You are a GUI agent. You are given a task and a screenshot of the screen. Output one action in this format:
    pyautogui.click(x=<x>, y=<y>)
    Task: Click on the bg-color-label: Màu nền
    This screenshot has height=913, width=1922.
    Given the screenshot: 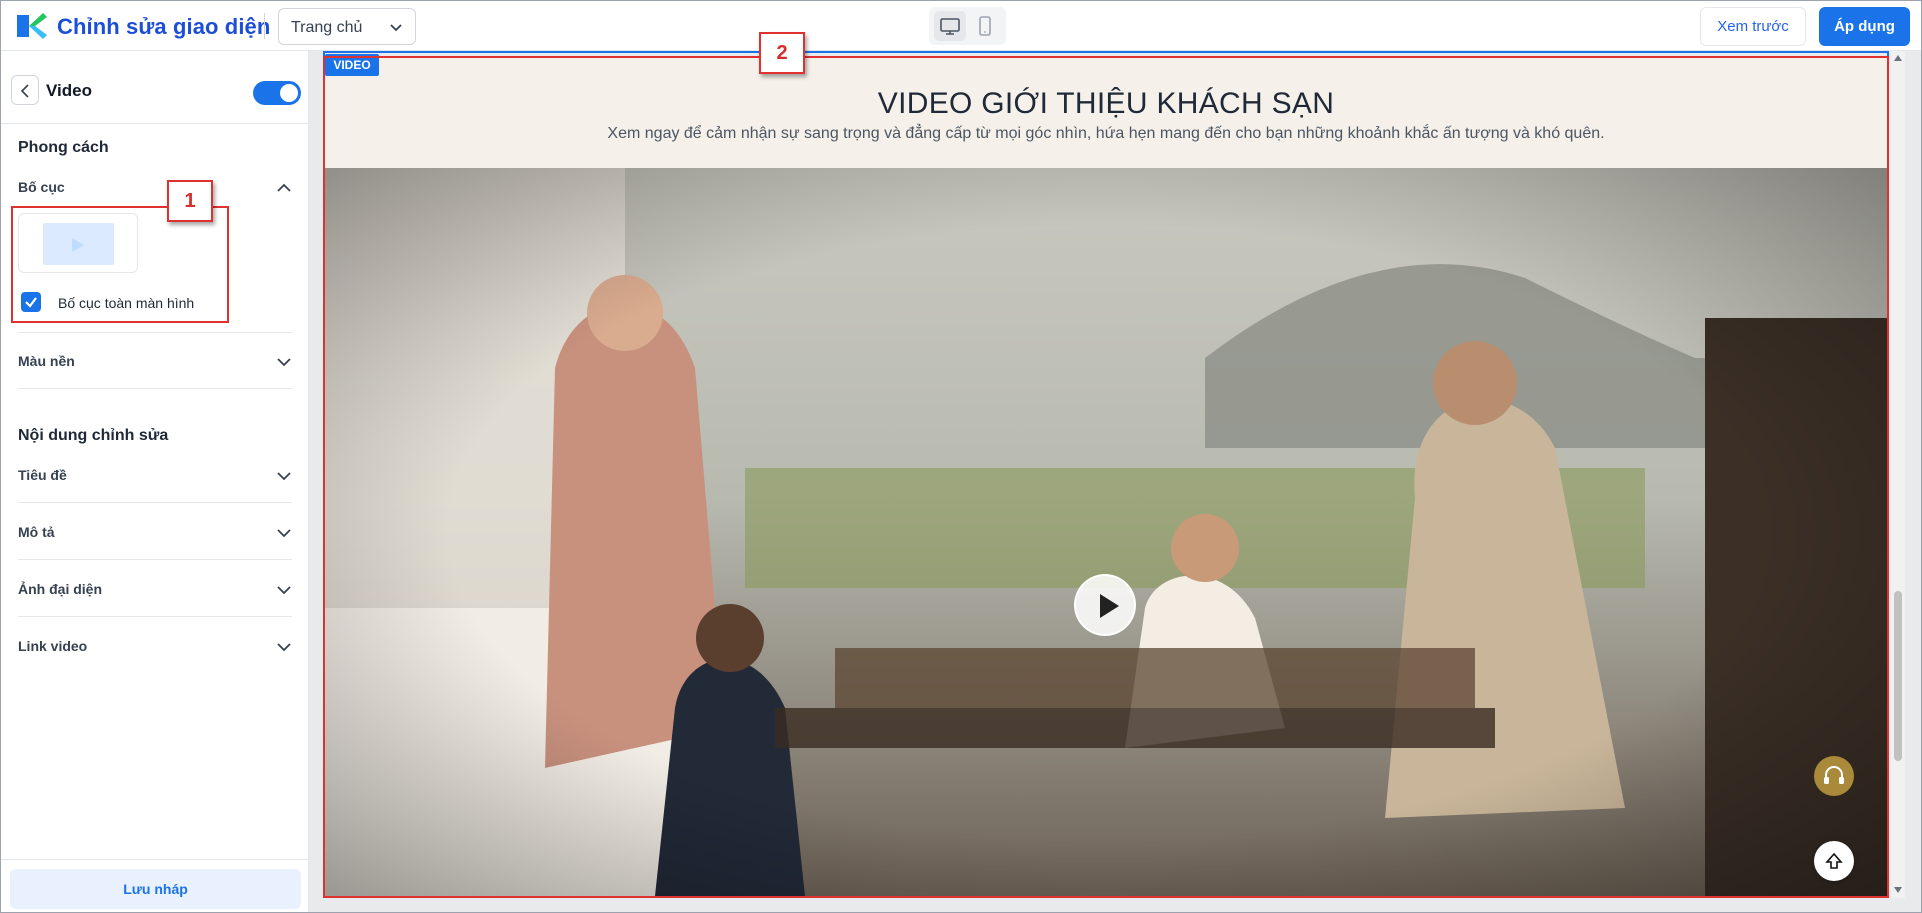 What is the action you would take?
    pyautogui.click(x=46, y=361)
    